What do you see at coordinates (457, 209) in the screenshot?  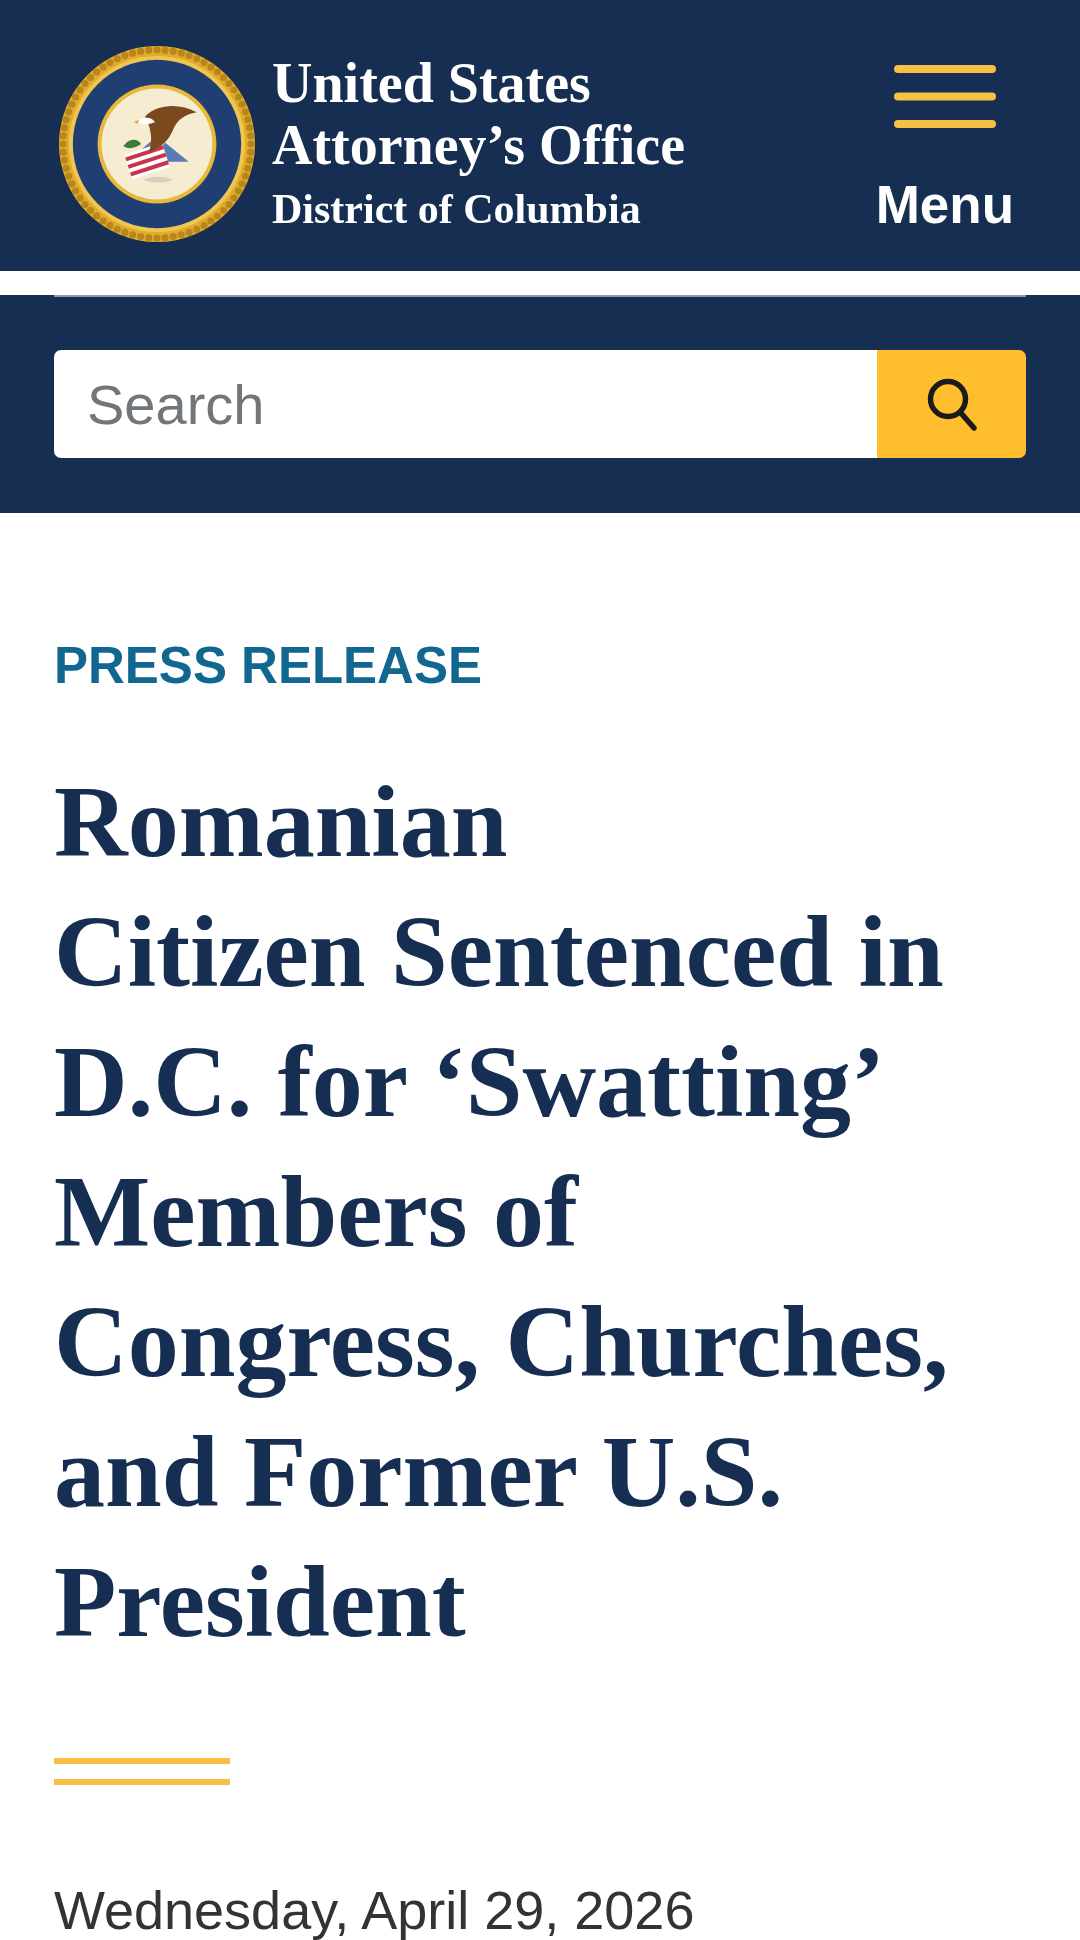 I see `district-subtitle: District of Columbia` at bounding box center [457, 209].